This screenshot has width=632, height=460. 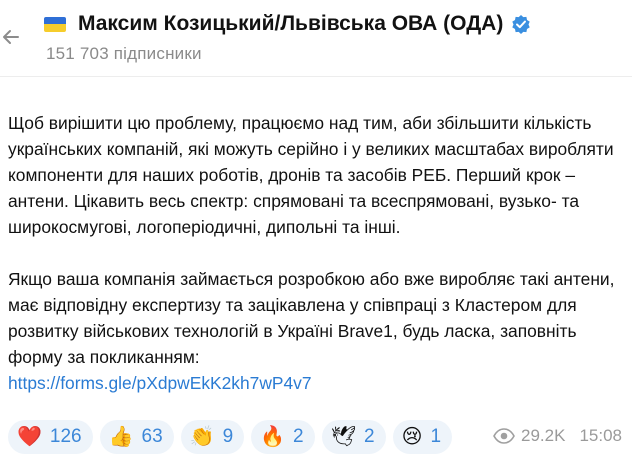 What do you see at coordinates (228, 436) in the screenshot?
I see `reaction-count: 9` at bounding box center [228, 436].